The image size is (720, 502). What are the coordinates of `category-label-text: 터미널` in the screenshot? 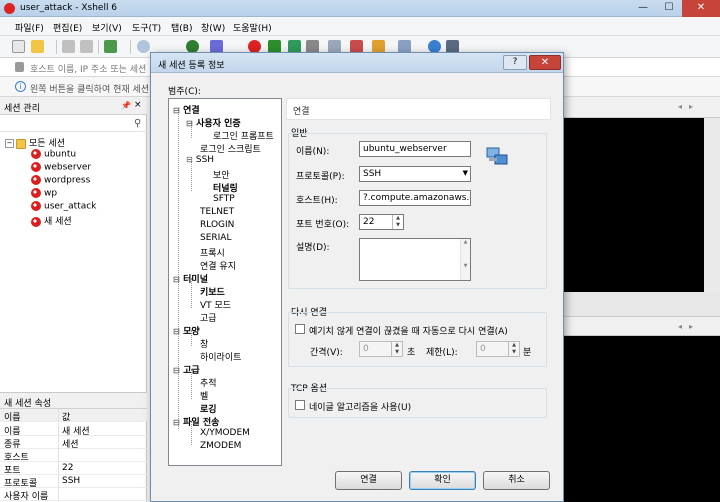 It's located at (195, 280).